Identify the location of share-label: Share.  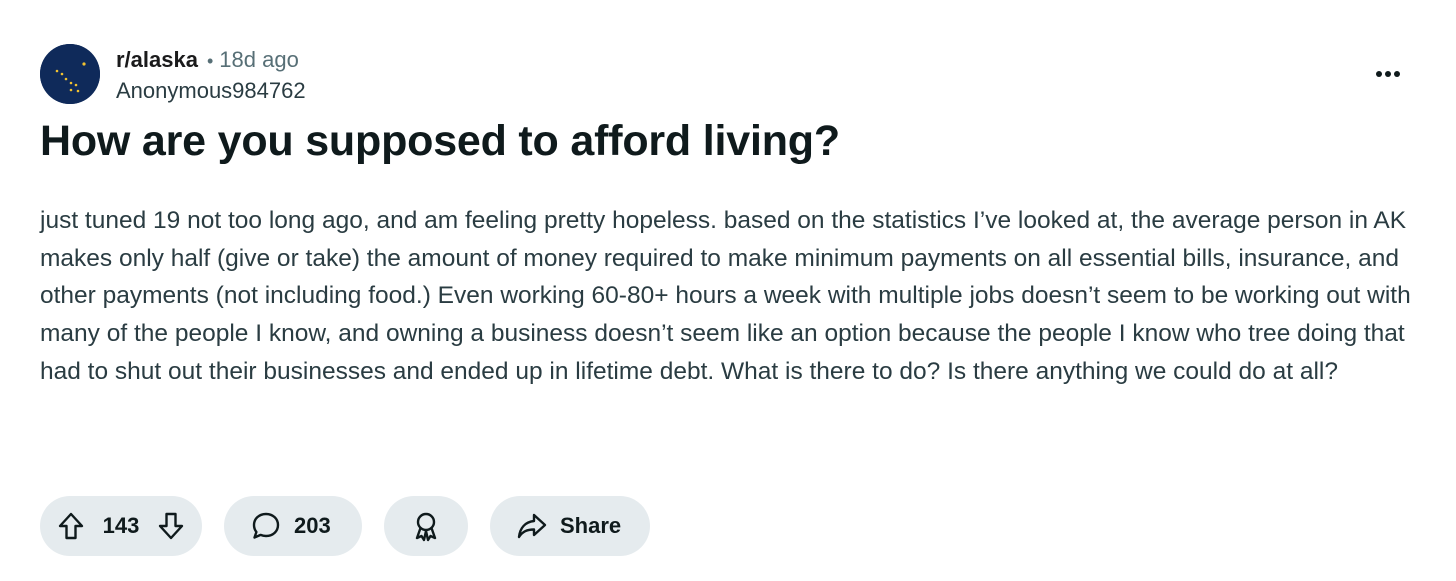
(591, 525).